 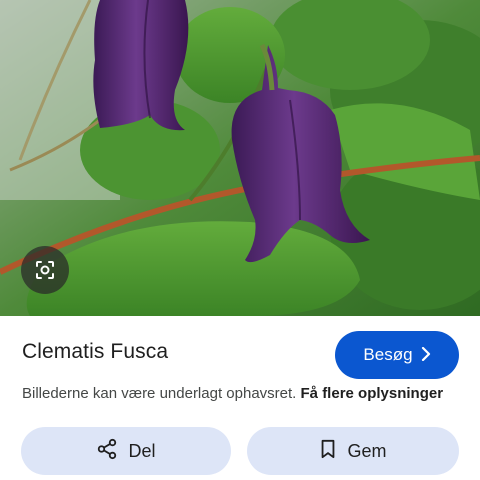 I want to click on visit-button: Besøg, so click(x=397, y=355).